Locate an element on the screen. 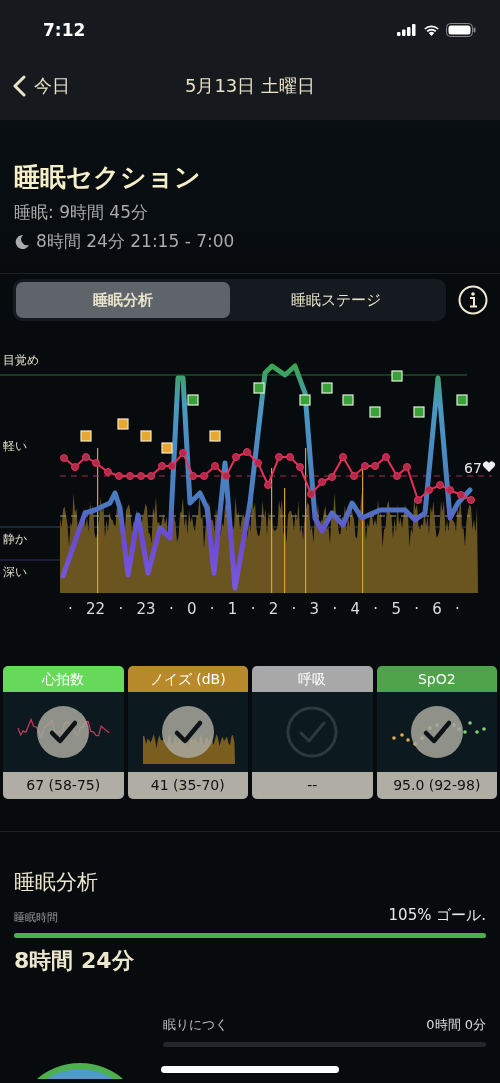  card-header: SpO2 is located at coordinates (436, 679).